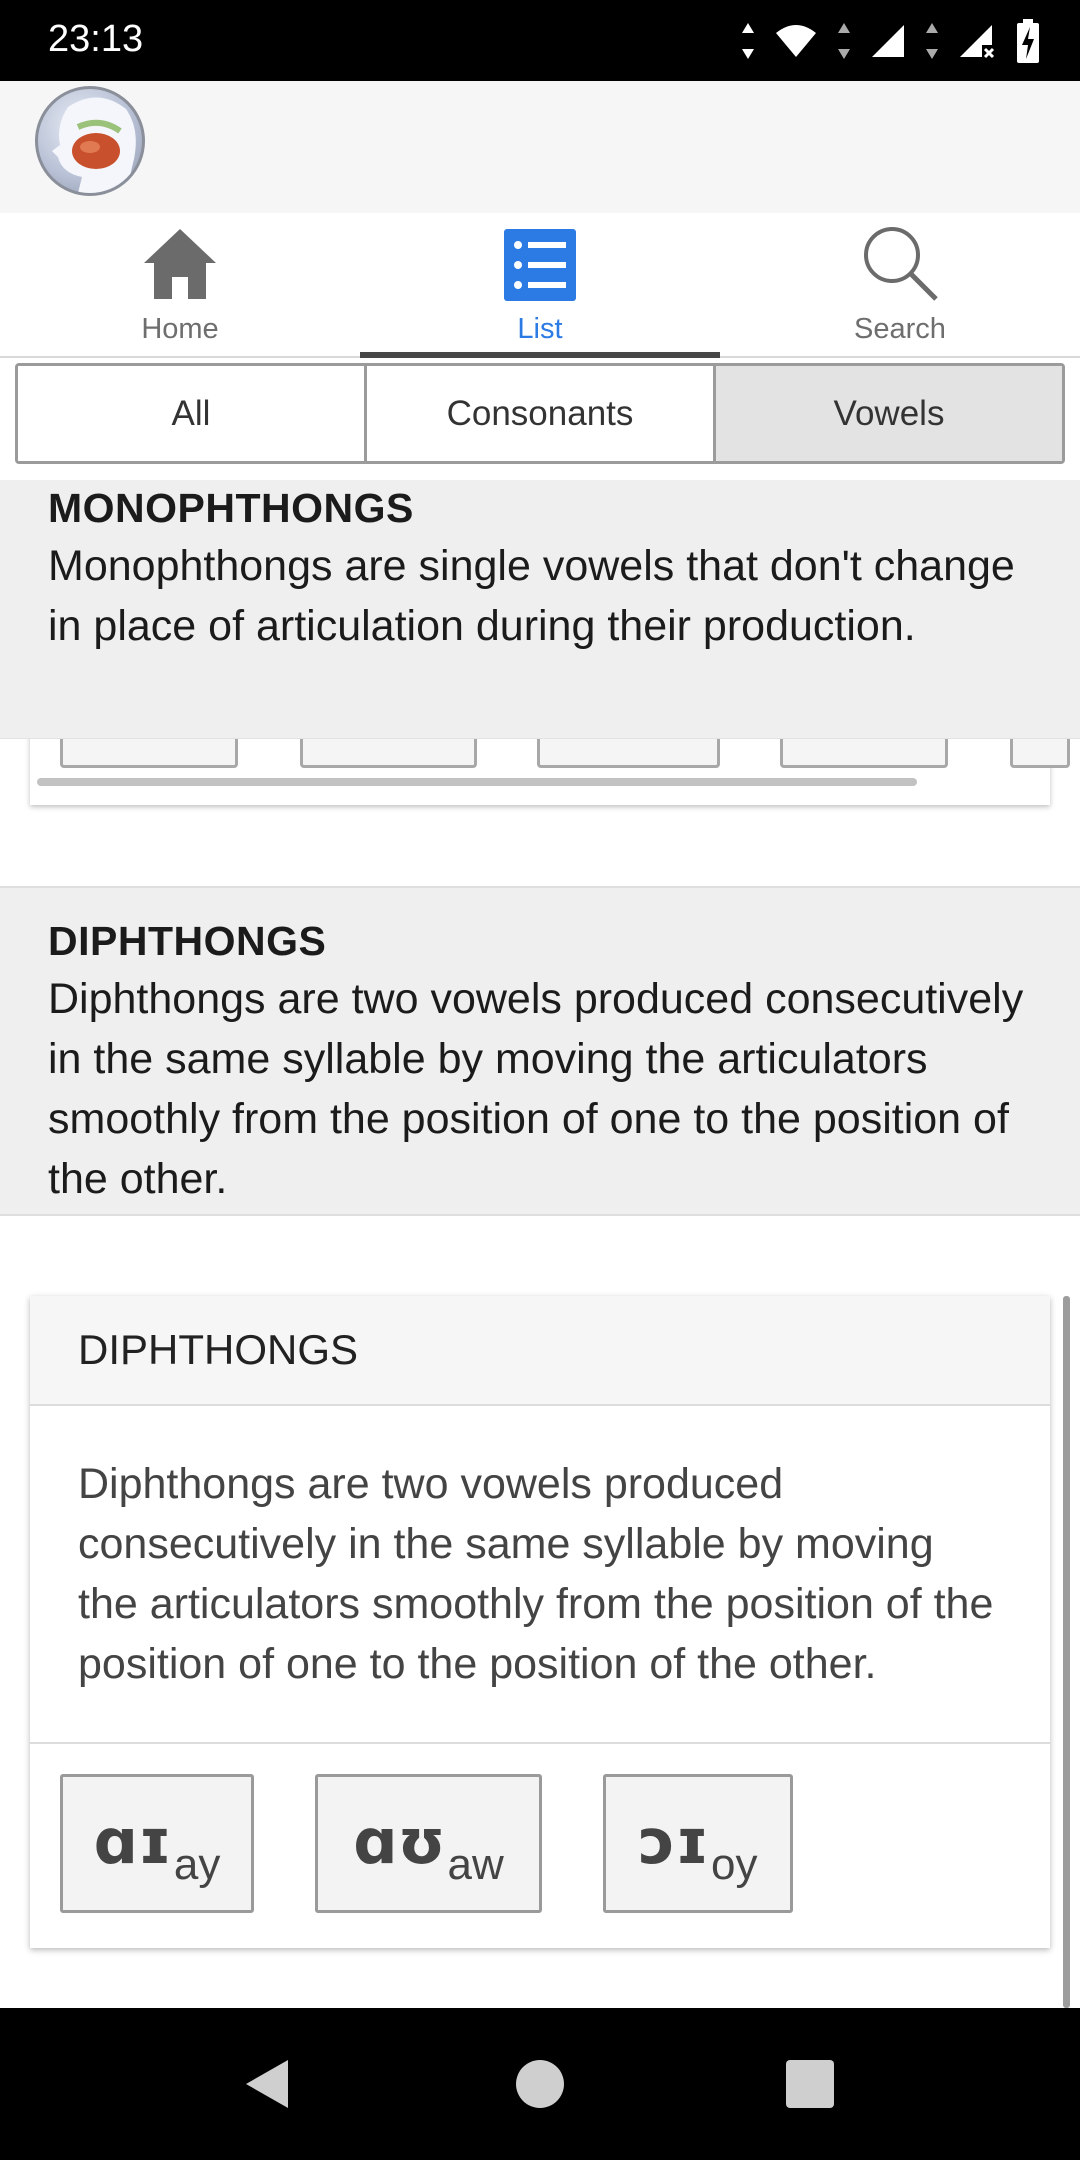 The height and width of the screenshot is (2160, 1080). I want to click on phoneme-button-ay: ɑɪ ay, so click(157, 1843).